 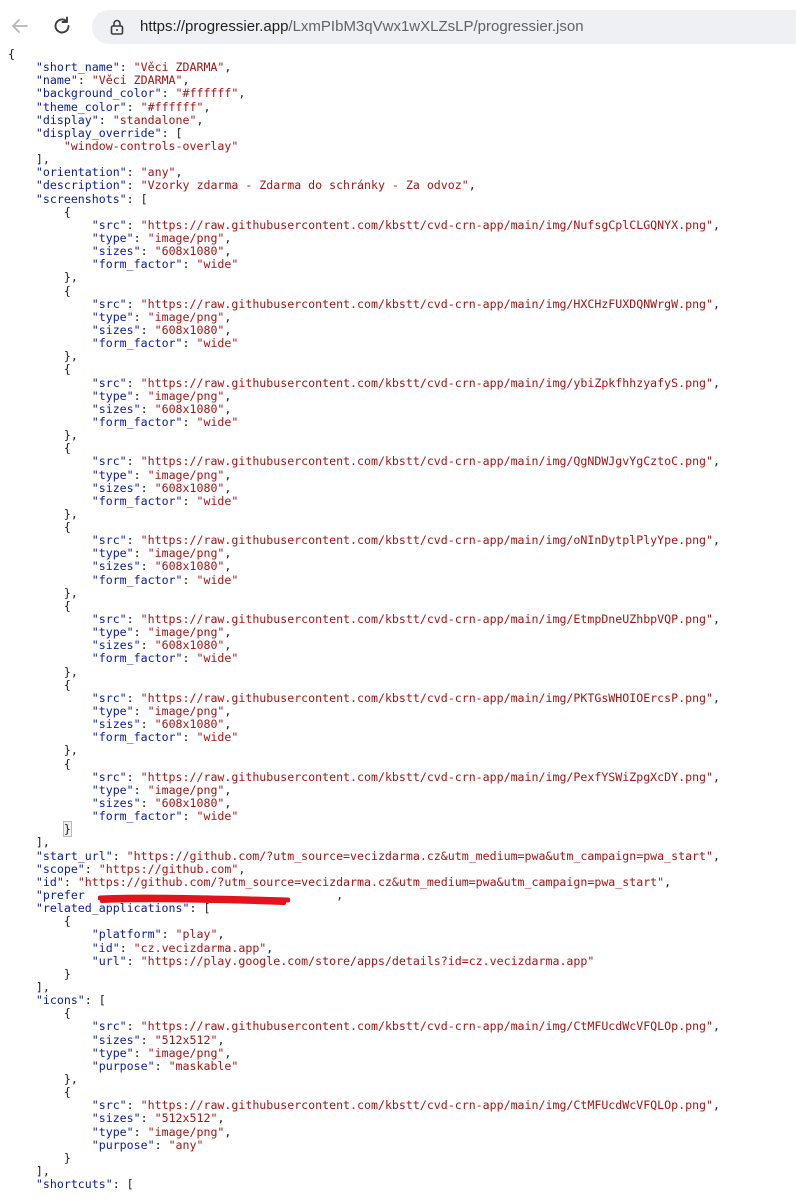 I want to click on json-punctuation: }, so click(x=39, y=973).